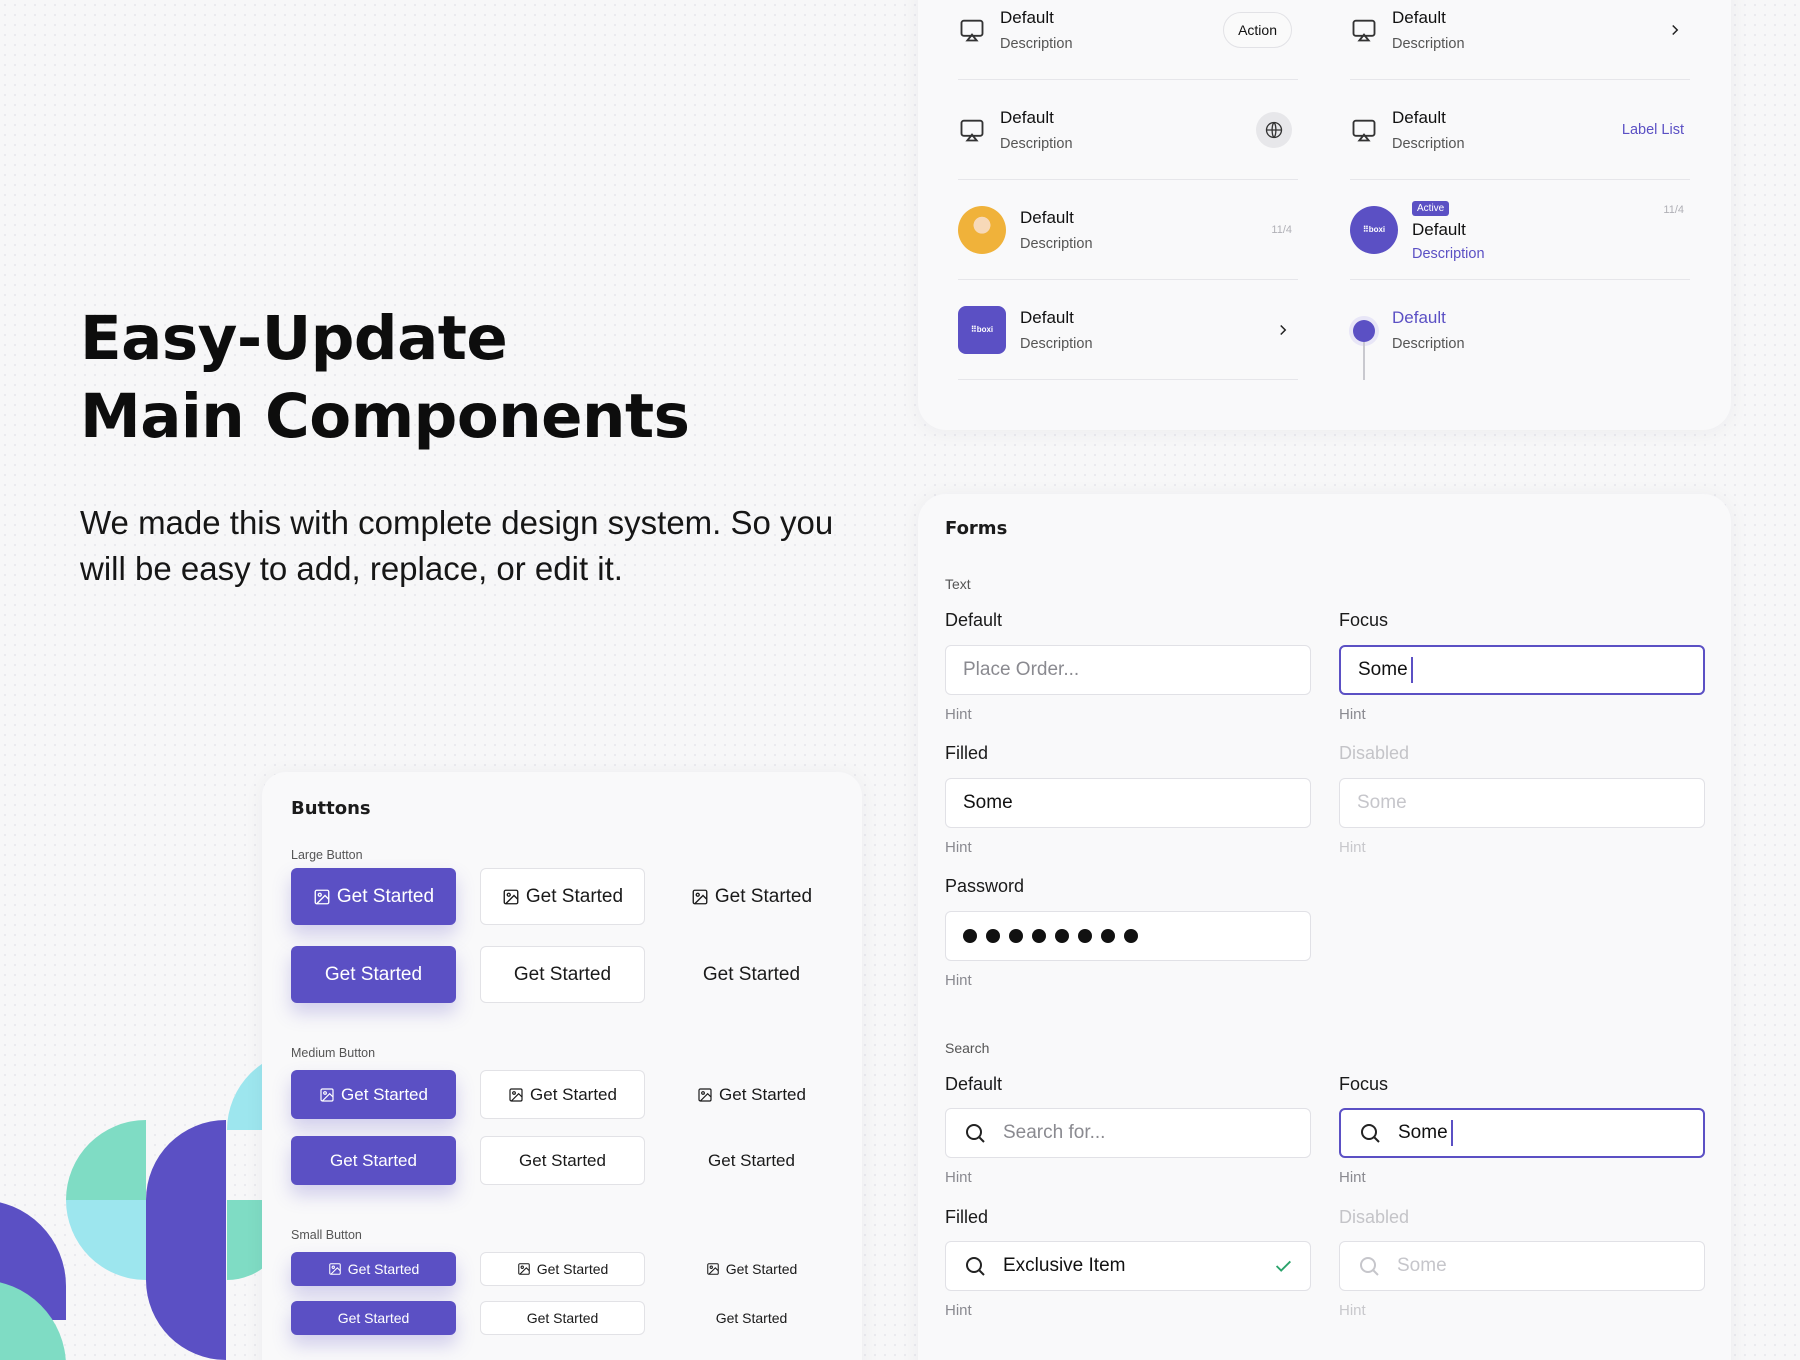  What do you see at coordinates (1128, 936) in the screenshot?
I see `password-input` at bounding box center [1128, 936].